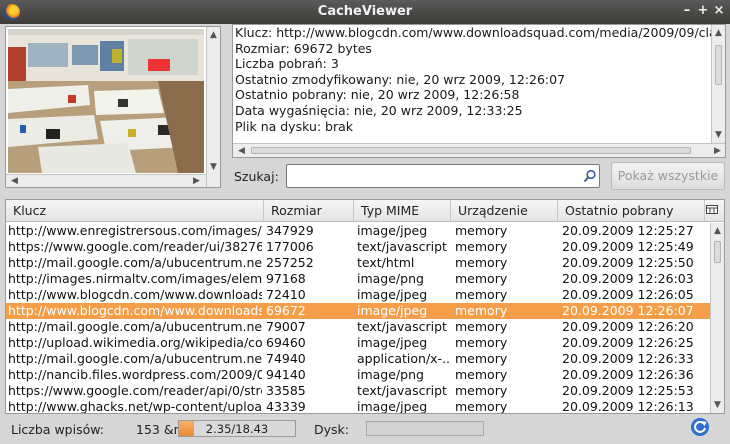  Describe the element at coordinates (628, 358) in the screenshot. I see `cell-last-fetched: 20.09.2009 12:26:33` at that location.